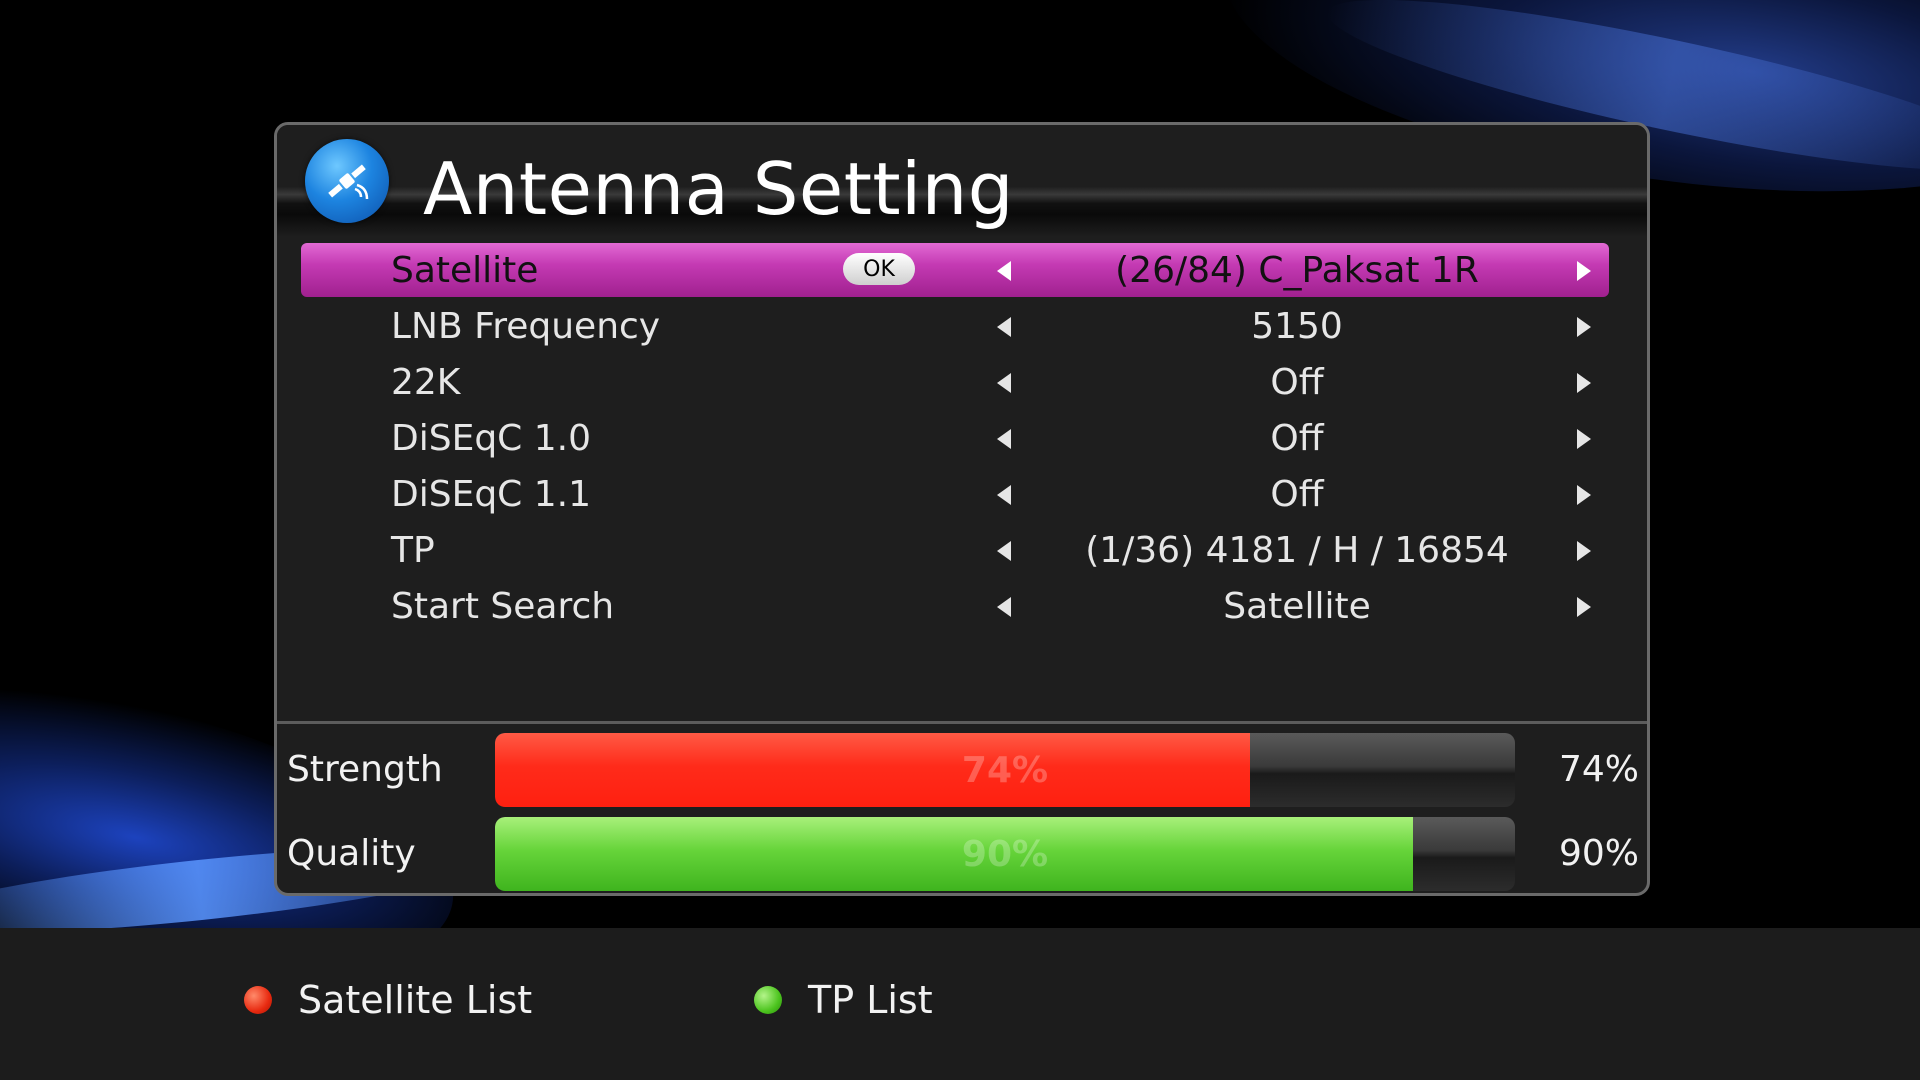 This screenshot has width=1920, height=1080. Describe the element at coordinates (365, 769) in the screenshot. I see `strength-label: Strength` at that location.